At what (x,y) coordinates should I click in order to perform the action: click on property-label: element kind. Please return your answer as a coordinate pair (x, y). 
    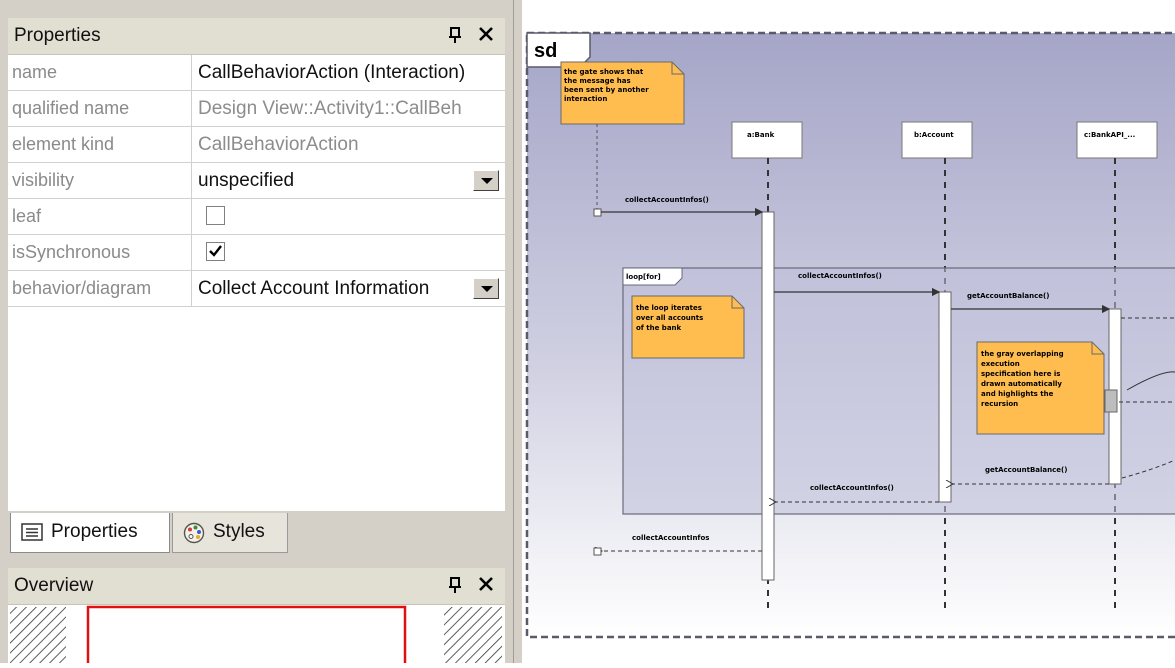
    Looking at the image, I should click on (100, 144).